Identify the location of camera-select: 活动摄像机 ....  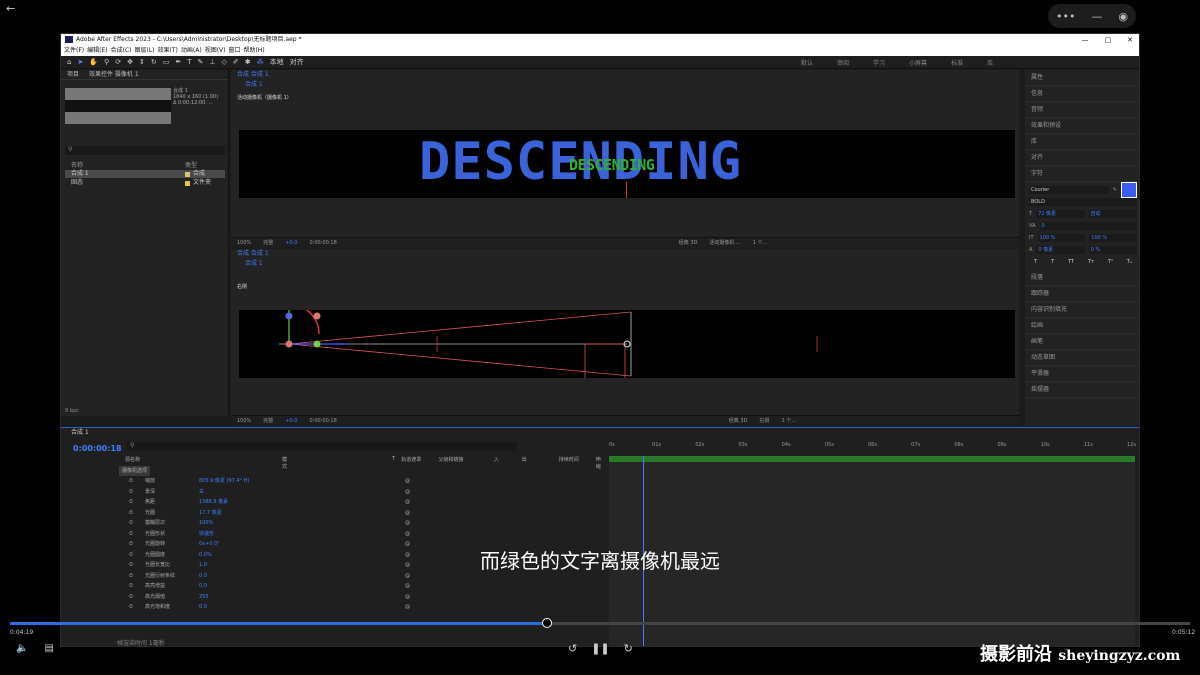
(724, 243).